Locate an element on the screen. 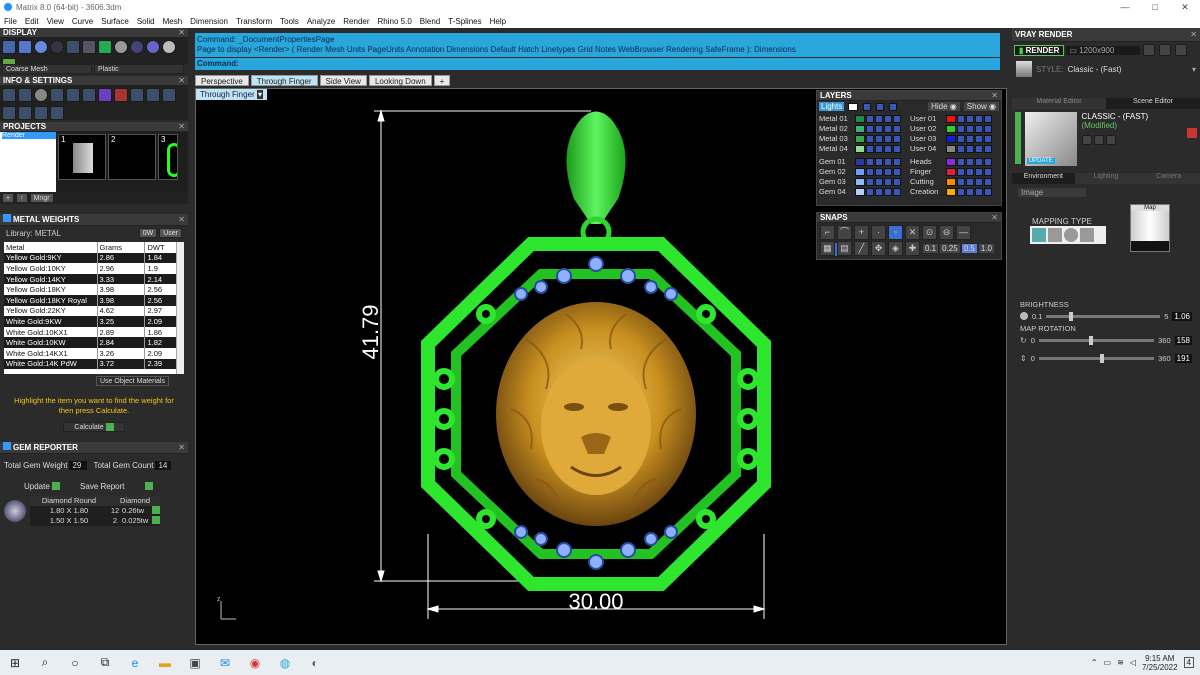 The image size is (1200, 675). brightness-slider-thumb is located at coordinates (1070, 316).